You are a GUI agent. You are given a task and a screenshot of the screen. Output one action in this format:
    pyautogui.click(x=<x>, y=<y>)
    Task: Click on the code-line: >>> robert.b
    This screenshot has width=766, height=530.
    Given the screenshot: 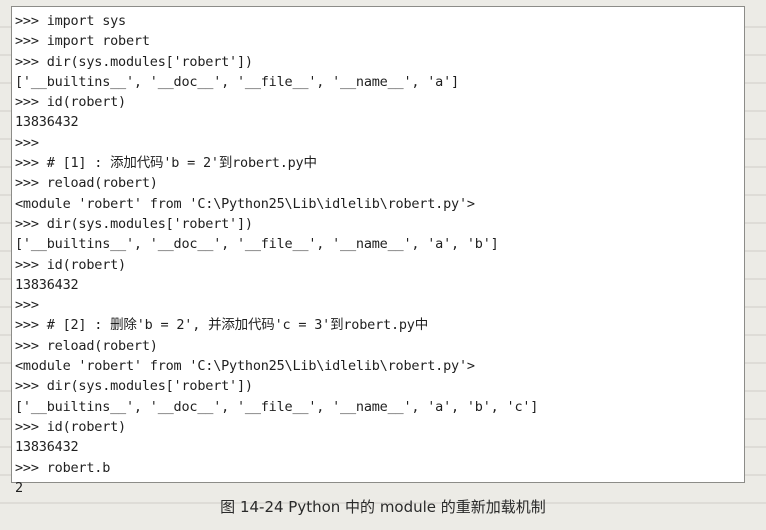 What is the action you would take?
    pyautogui.click(x=63, y=467)
    